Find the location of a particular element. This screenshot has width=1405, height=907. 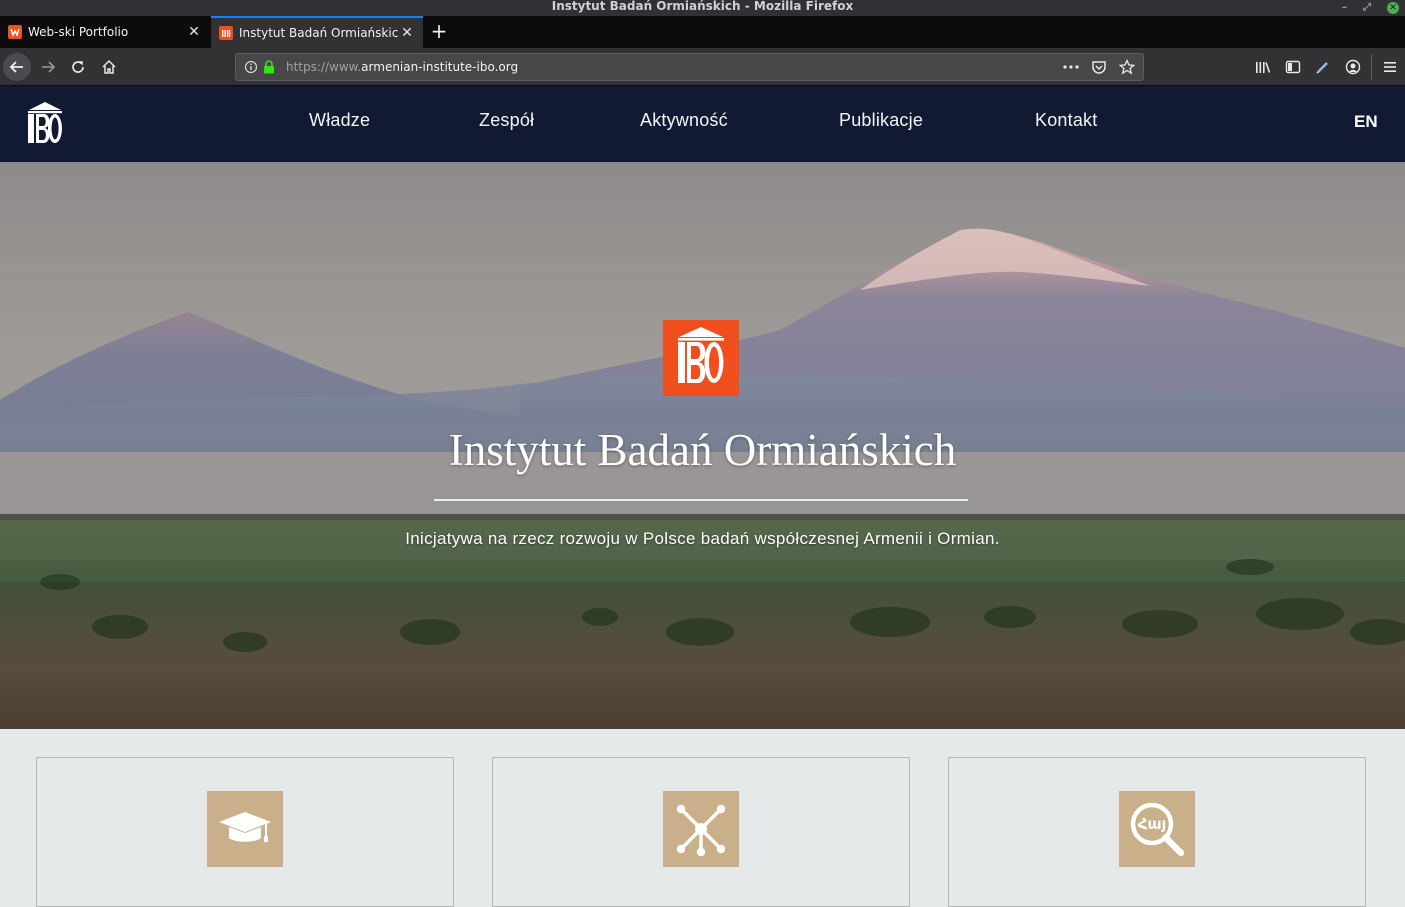

forward-arrow-icon is located at coordinates (49, 67).